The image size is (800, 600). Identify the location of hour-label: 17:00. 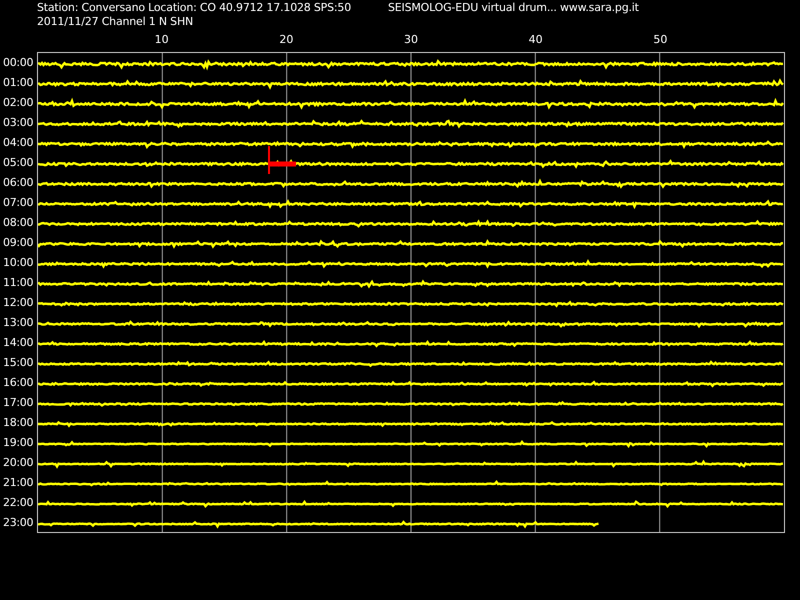
(18, 403).